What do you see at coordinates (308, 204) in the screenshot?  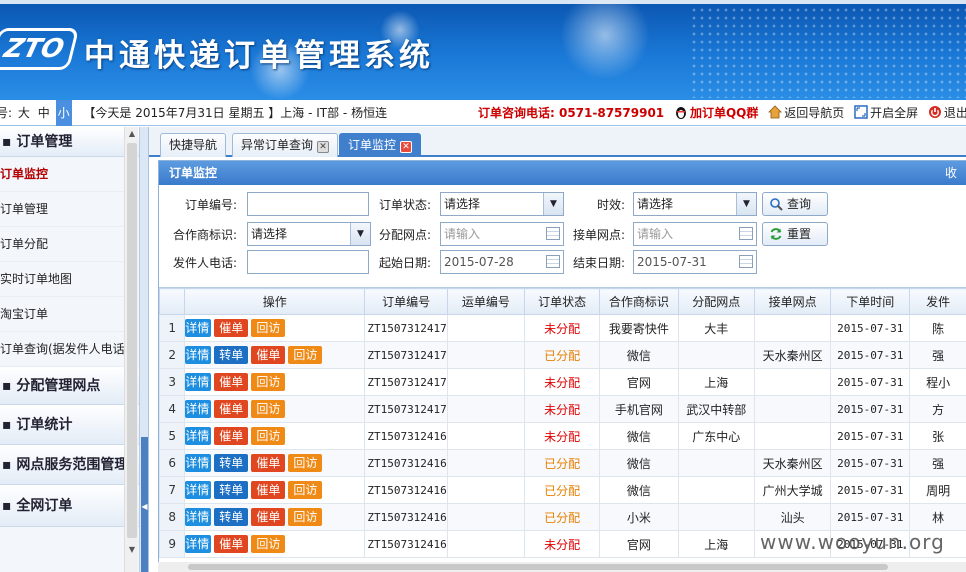 I see `order-no-input` at bounding box center [308, 204].